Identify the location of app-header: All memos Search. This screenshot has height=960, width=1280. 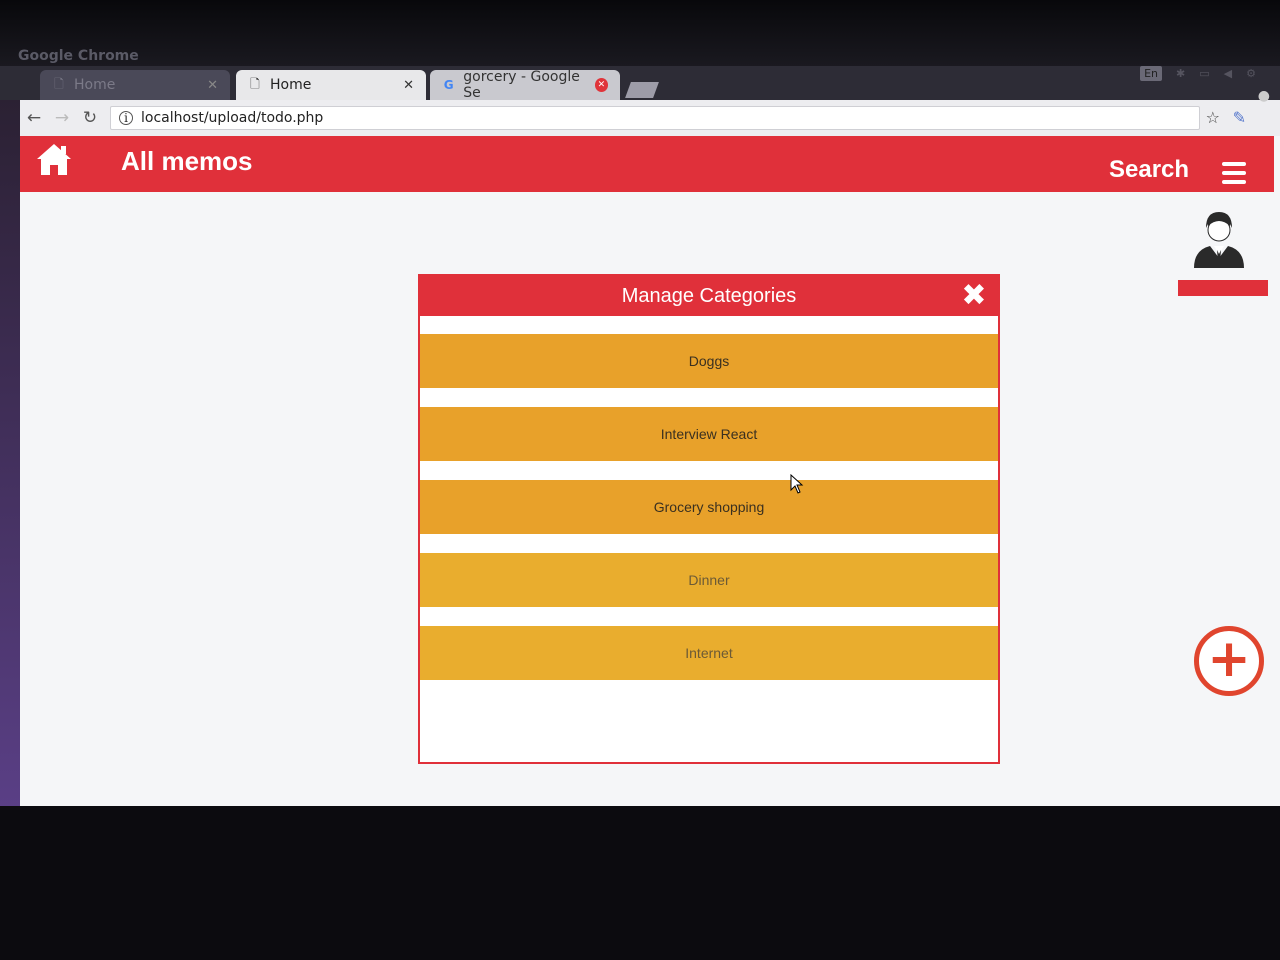
(647, 164).